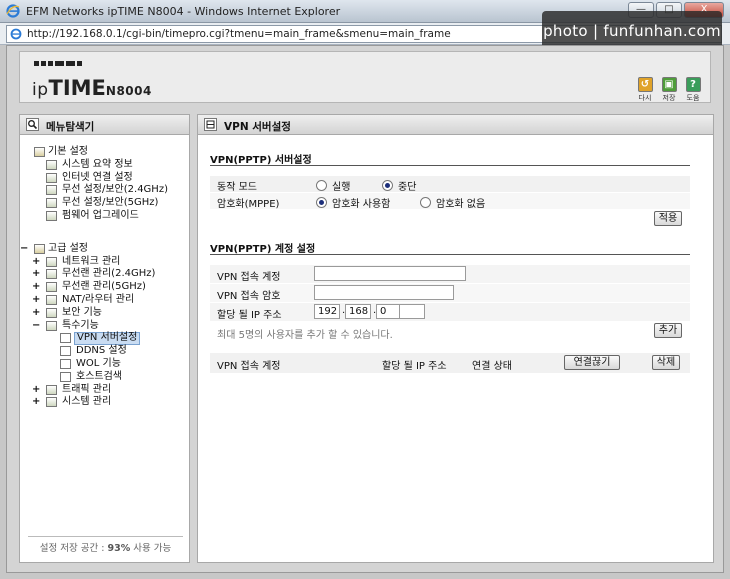  Describe the element at coordinates (106, 351) in the screenshot. I see `tree-item-ddns: DDNS 설정` at that location.